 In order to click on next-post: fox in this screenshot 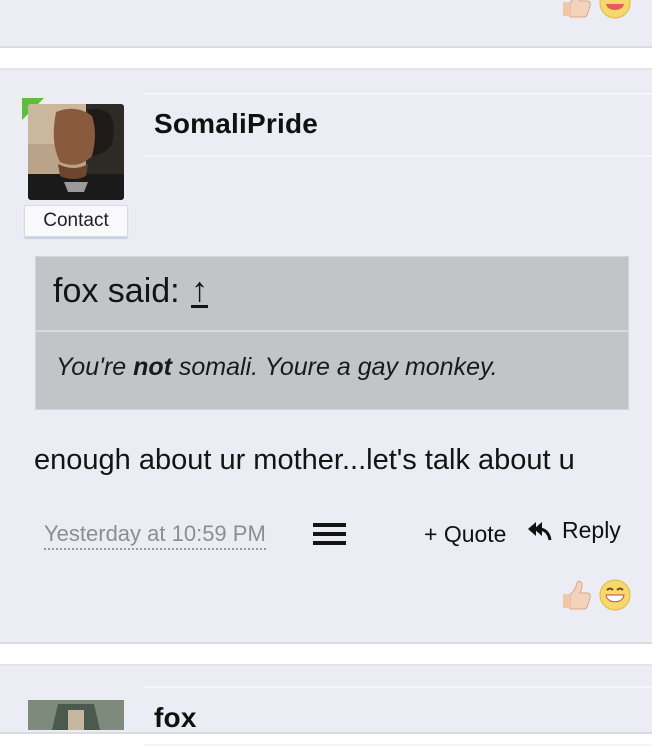, I will do `click(326, 705)`.